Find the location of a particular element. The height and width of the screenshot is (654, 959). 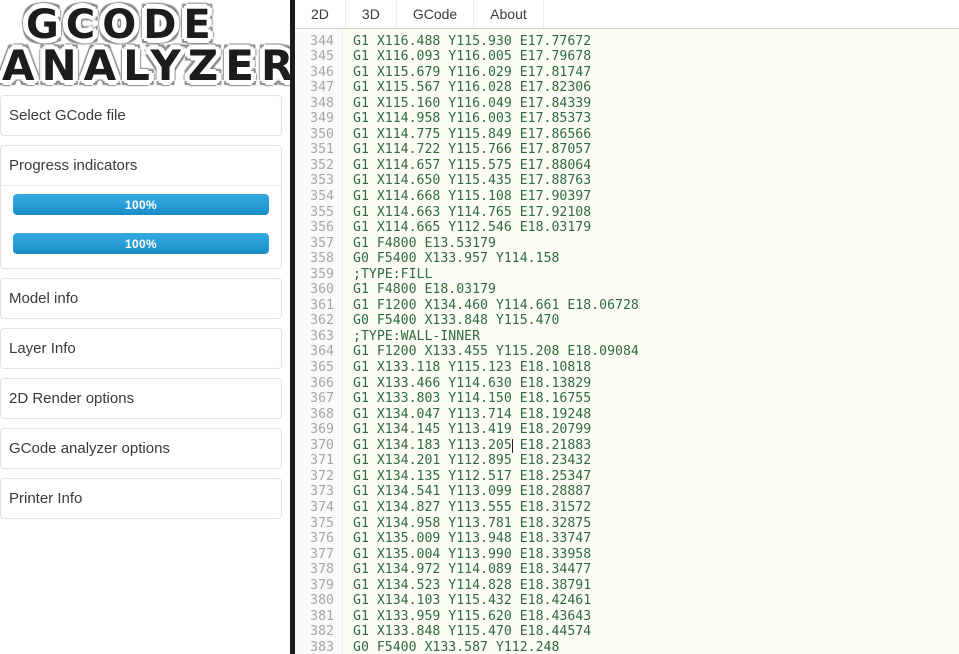

gcode-line-number: 373 is located at coordinates (319, 492).